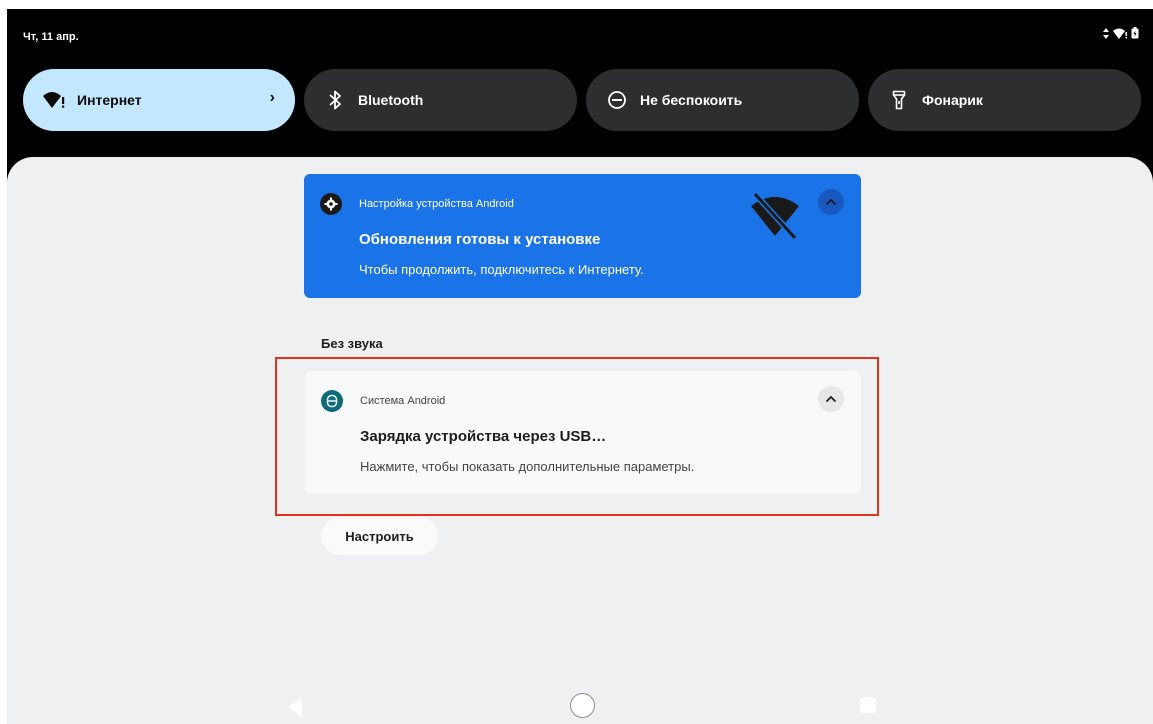  What do you see at coordinates (352, 343) in the screenshot?
I see `silent-section-label: Без звука` at bounding box center [352, 343].